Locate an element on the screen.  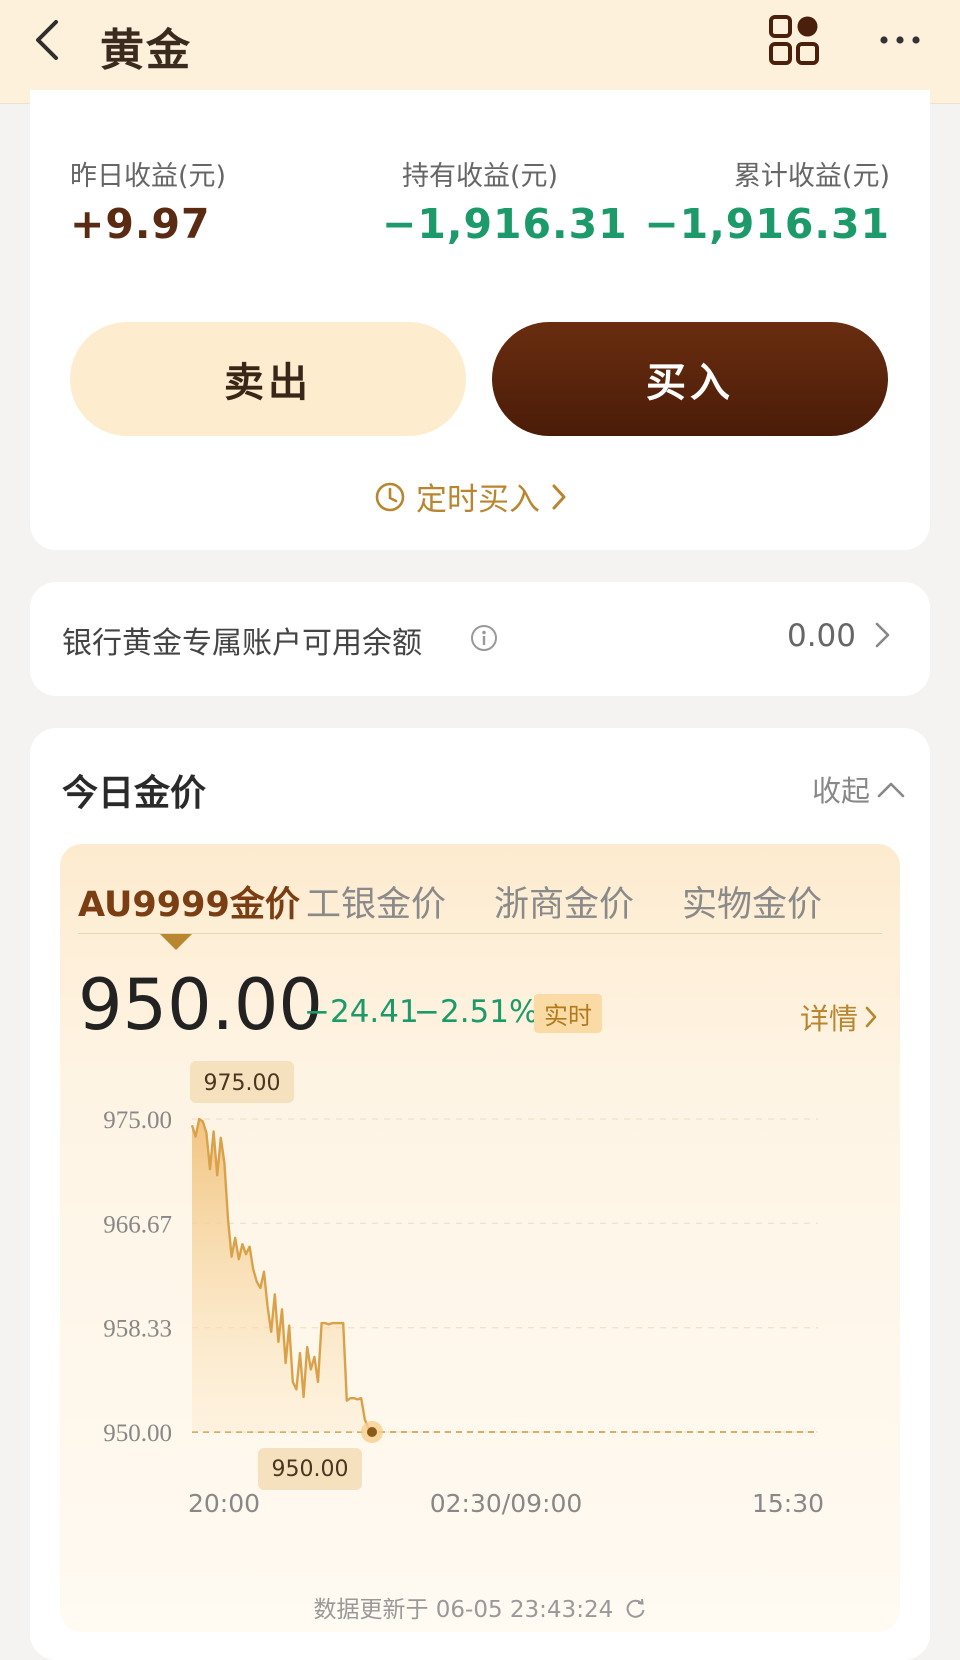
cumulative-earnings-label: 累计收益(元) is located at coordinates (811, 176).